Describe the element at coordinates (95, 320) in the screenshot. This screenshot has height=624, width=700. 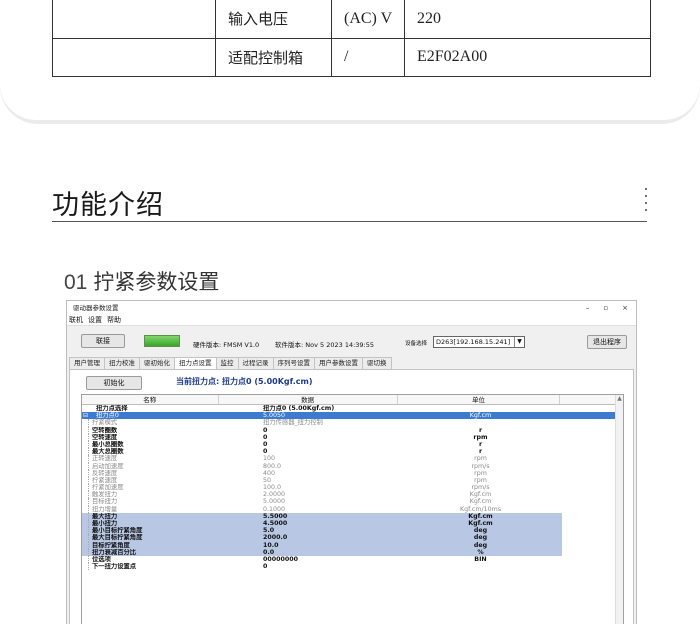
I see `menu-item-settings: 设置` at that location.